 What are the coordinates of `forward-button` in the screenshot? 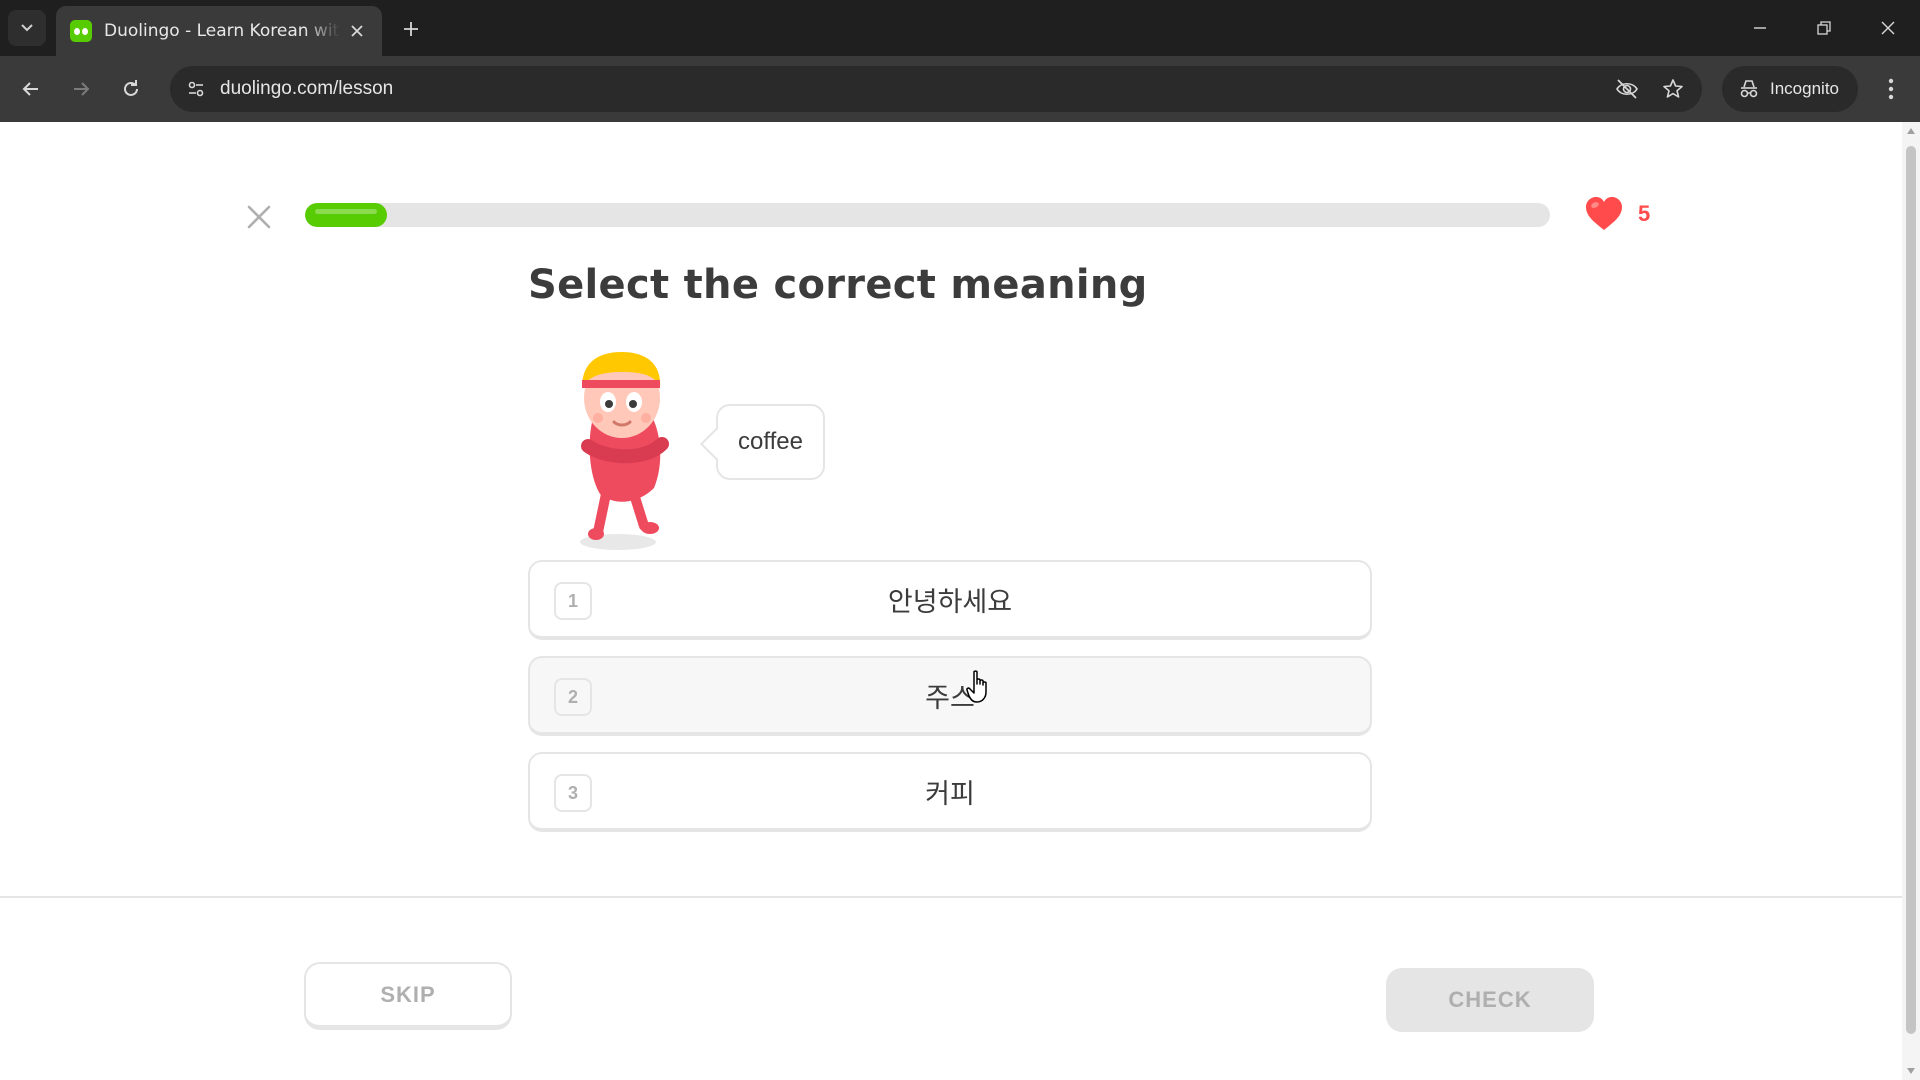 It's located at (81, 89).